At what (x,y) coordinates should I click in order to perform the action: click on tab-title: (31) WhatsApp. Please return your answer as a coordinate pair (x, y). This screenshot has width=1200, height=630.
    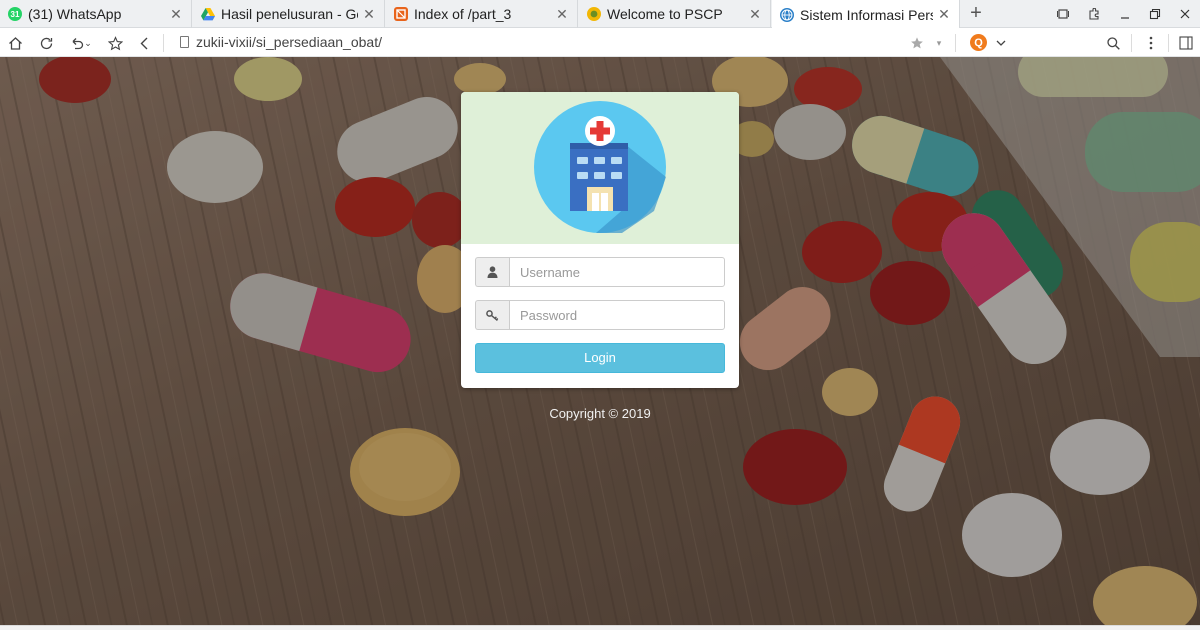
    Looking at the image, I should click on (75, 14).